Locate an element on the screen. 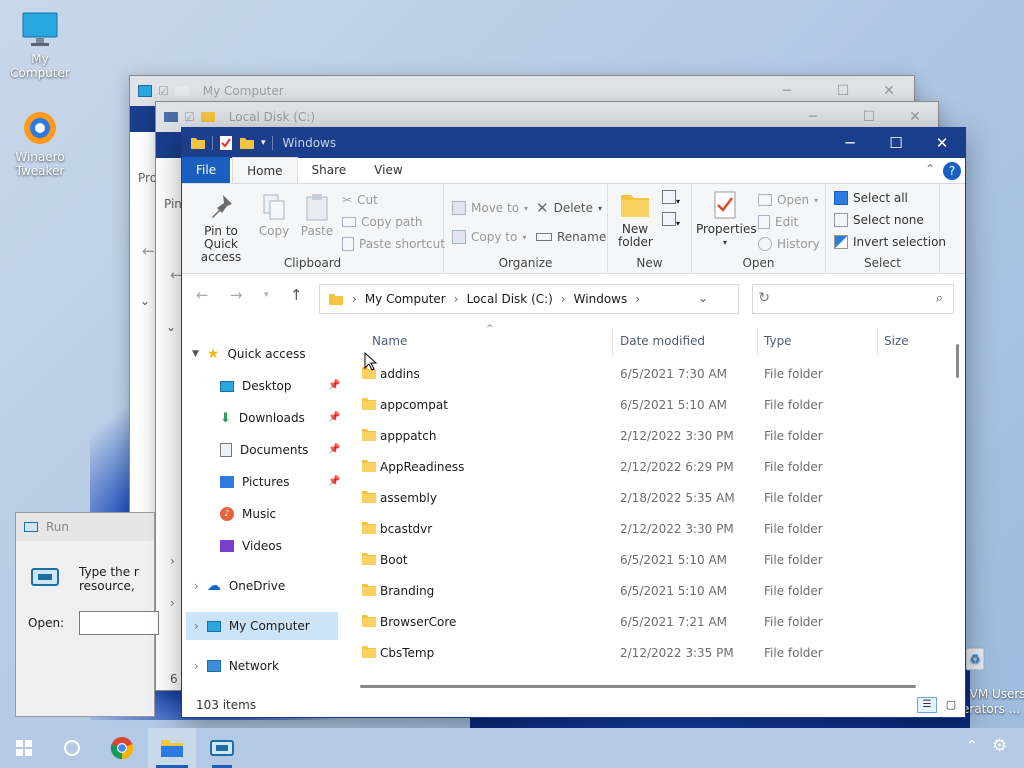 This screenshot has width=1024, height=768. new-folder-quick-icon is located at coordinates (247, 143).